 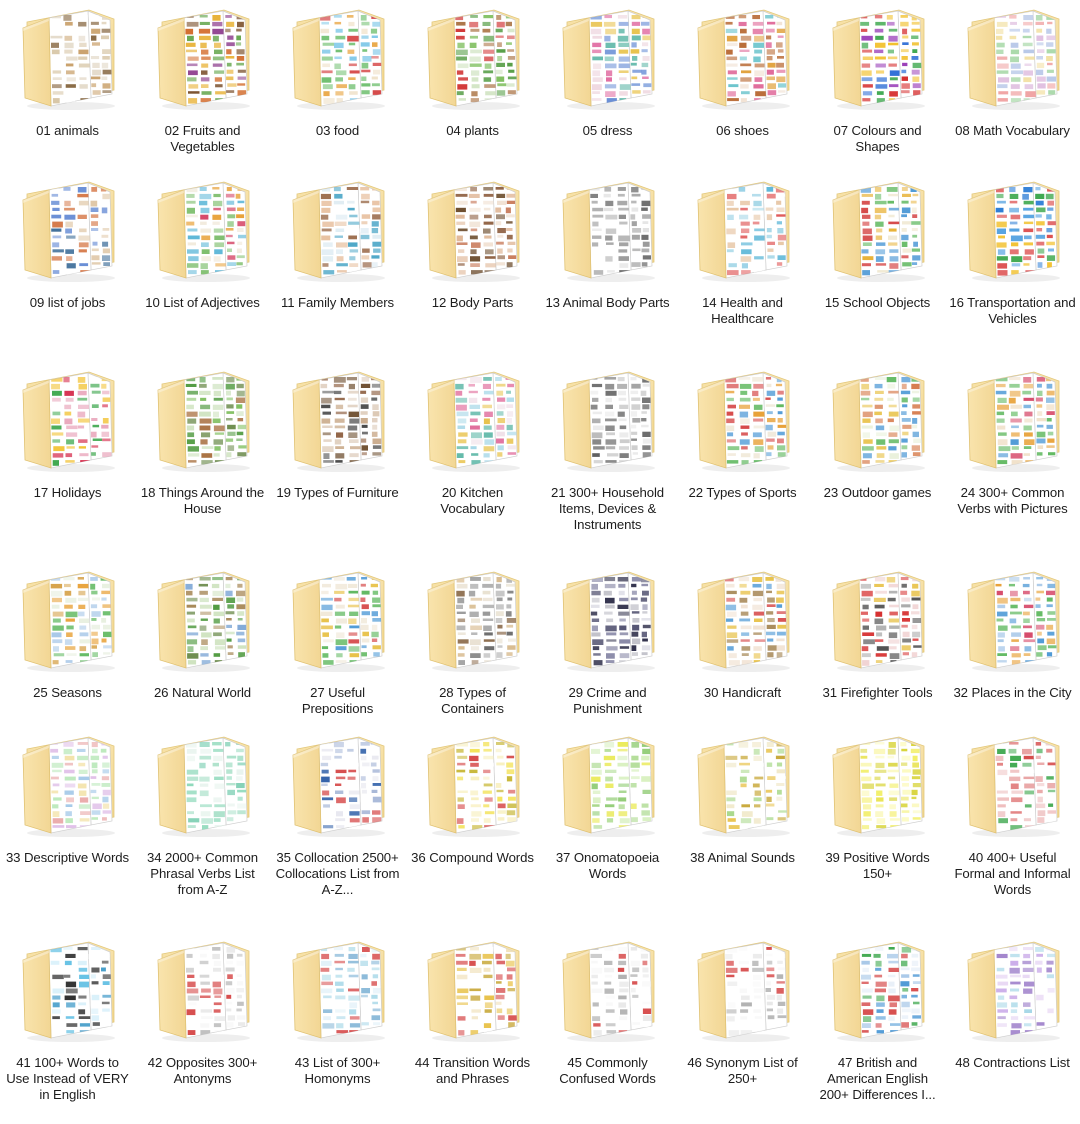 I want to click on folder-item-38: 38 Animal Sounds, so click(x=742, y=829).